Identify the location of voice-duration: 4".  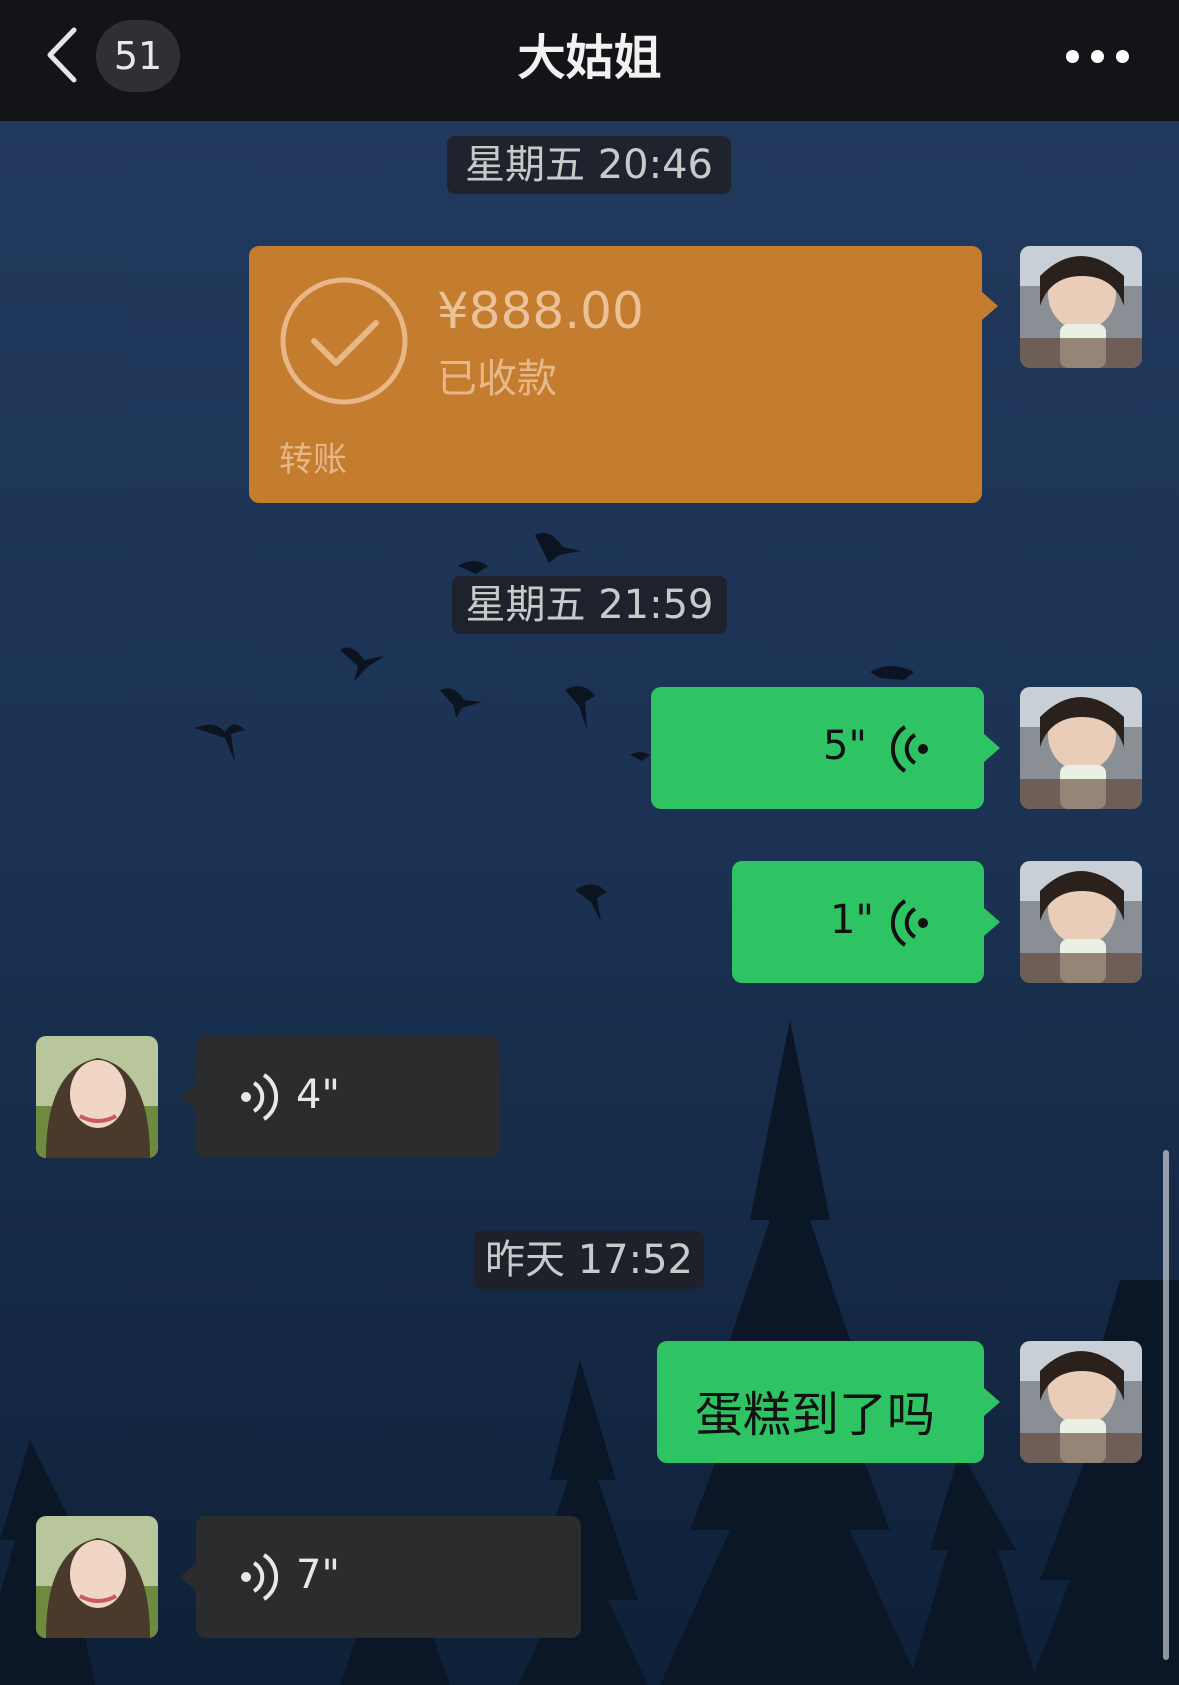
(318, 1095).